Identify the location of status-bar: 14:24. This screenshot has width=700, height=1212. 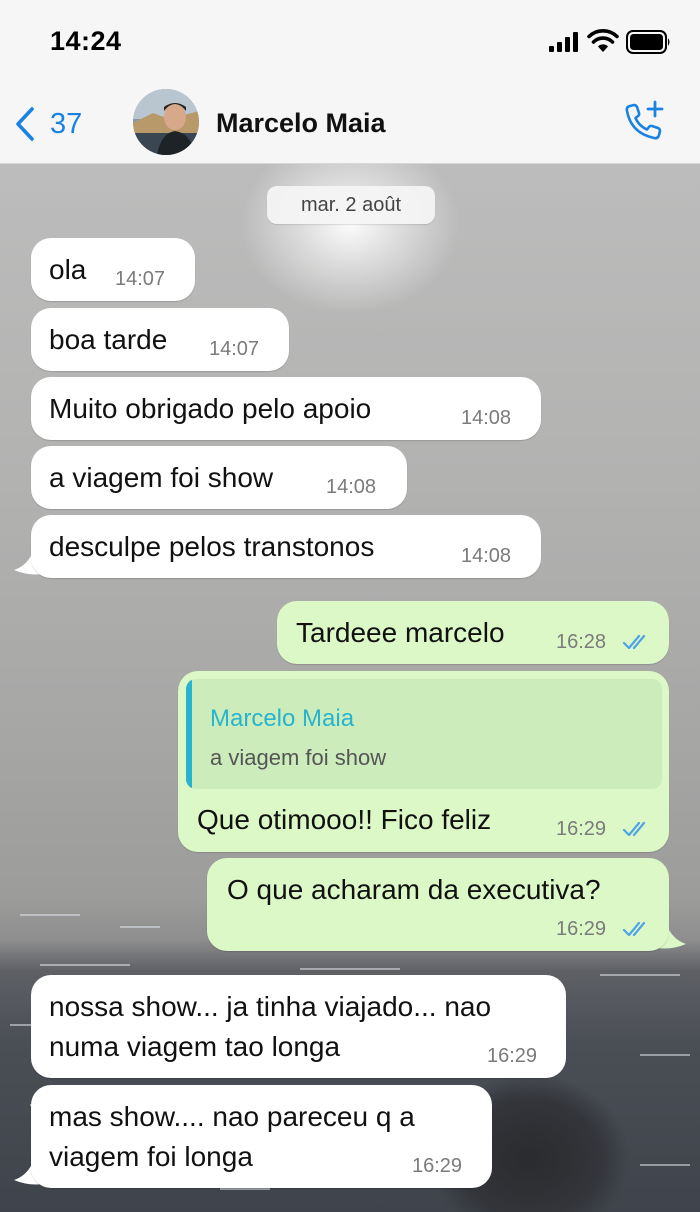
(350, 41).